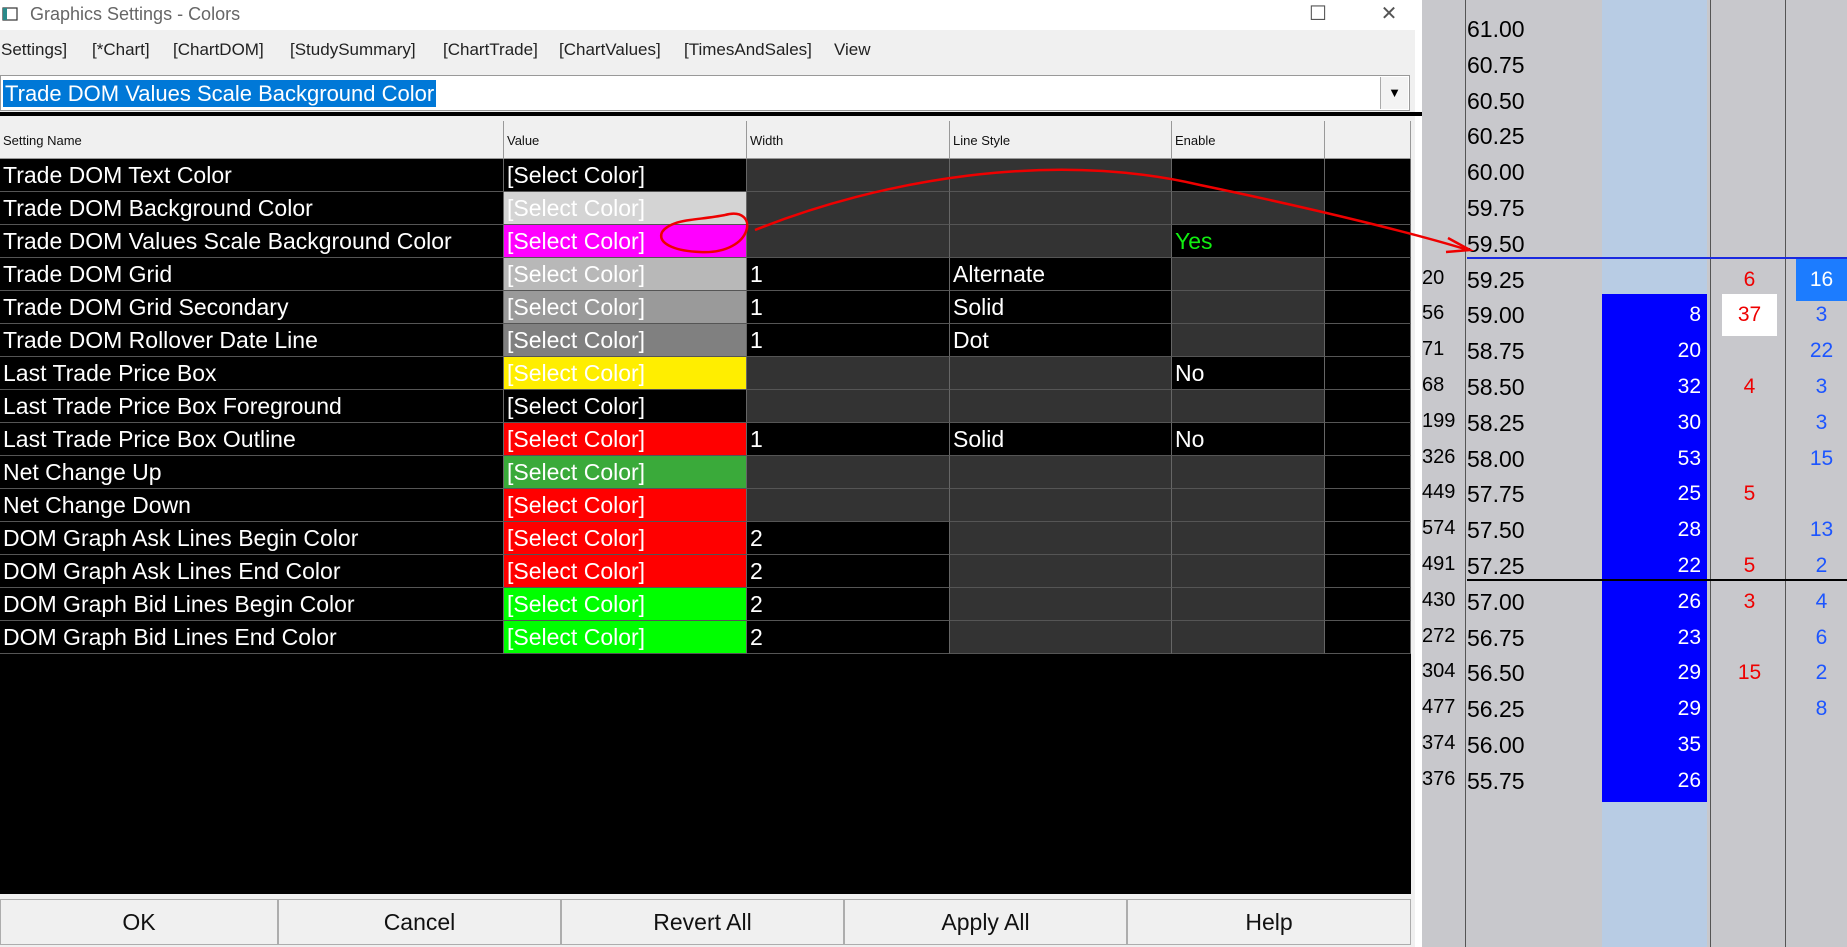  I want to click on bid-size: 26, so click(1654, 780).